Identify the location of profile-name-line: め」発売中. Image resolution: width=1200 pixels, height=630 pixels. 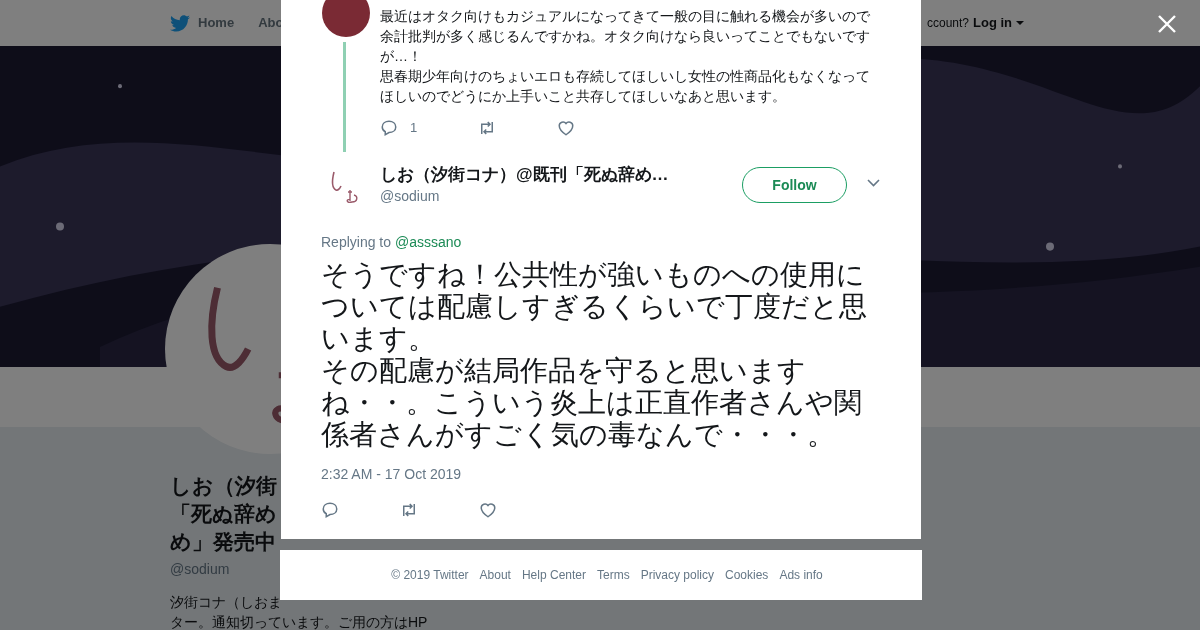
(223, 542).